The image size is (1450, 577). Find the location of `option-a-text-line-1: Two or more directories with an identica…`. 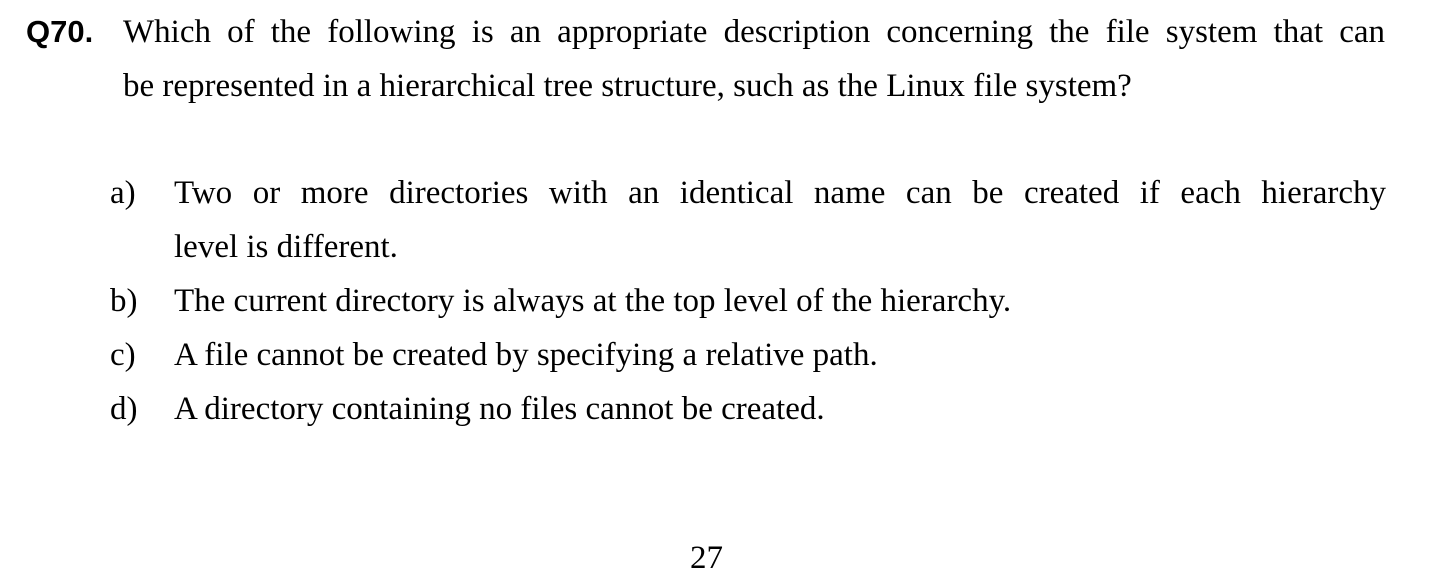

option-a-text-line-1: Two or more directories with an identica… is located at coordinates (780, 193).